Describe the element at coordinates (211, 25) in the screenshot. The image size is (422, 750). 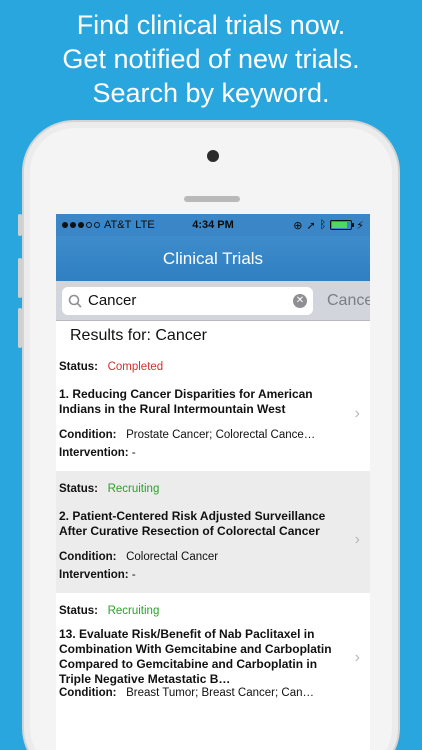
I see `promo-line-1: Find clinical trials now.` at that location.